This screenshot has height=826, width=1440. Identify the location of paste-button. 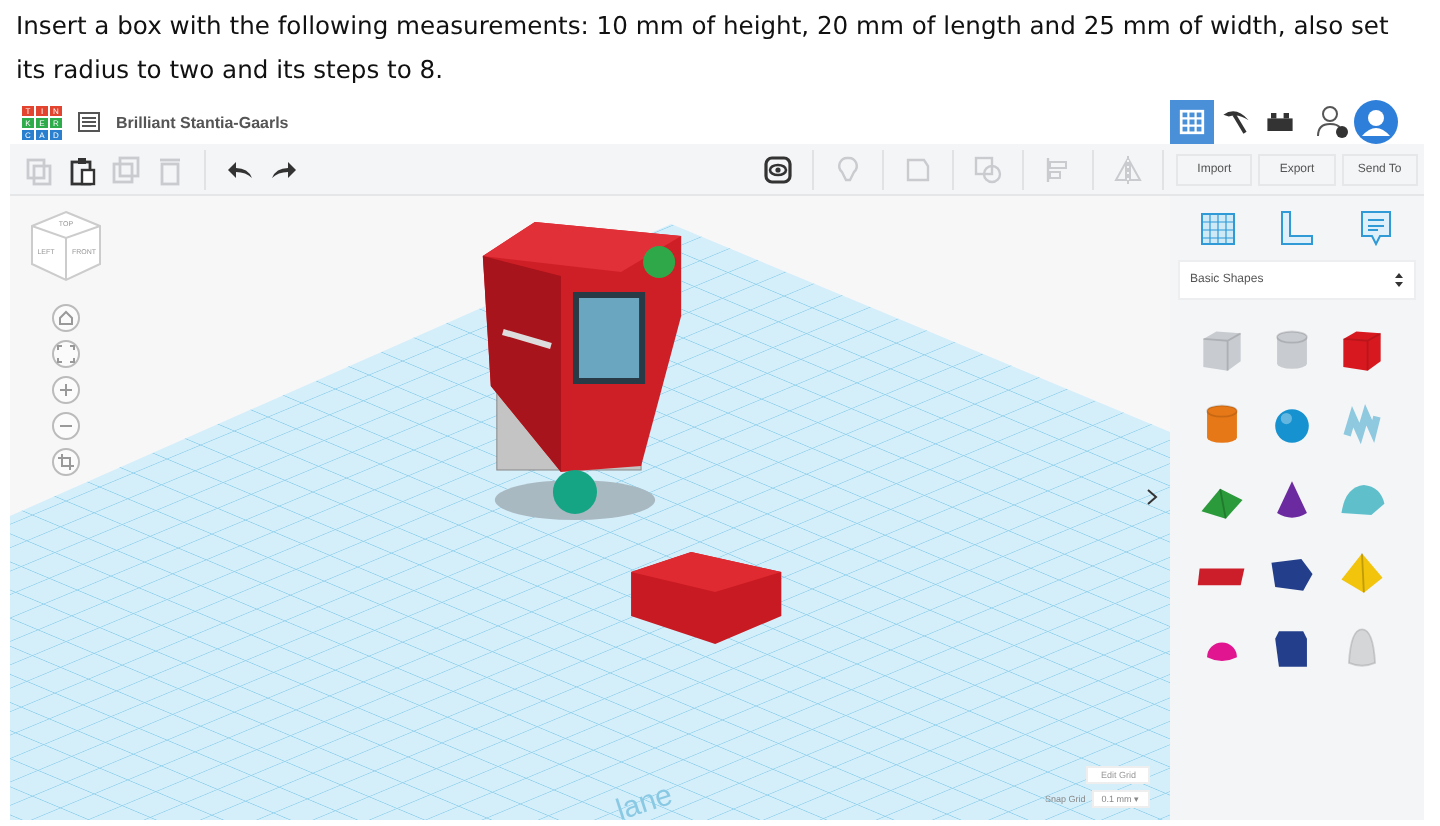
(82, 169).